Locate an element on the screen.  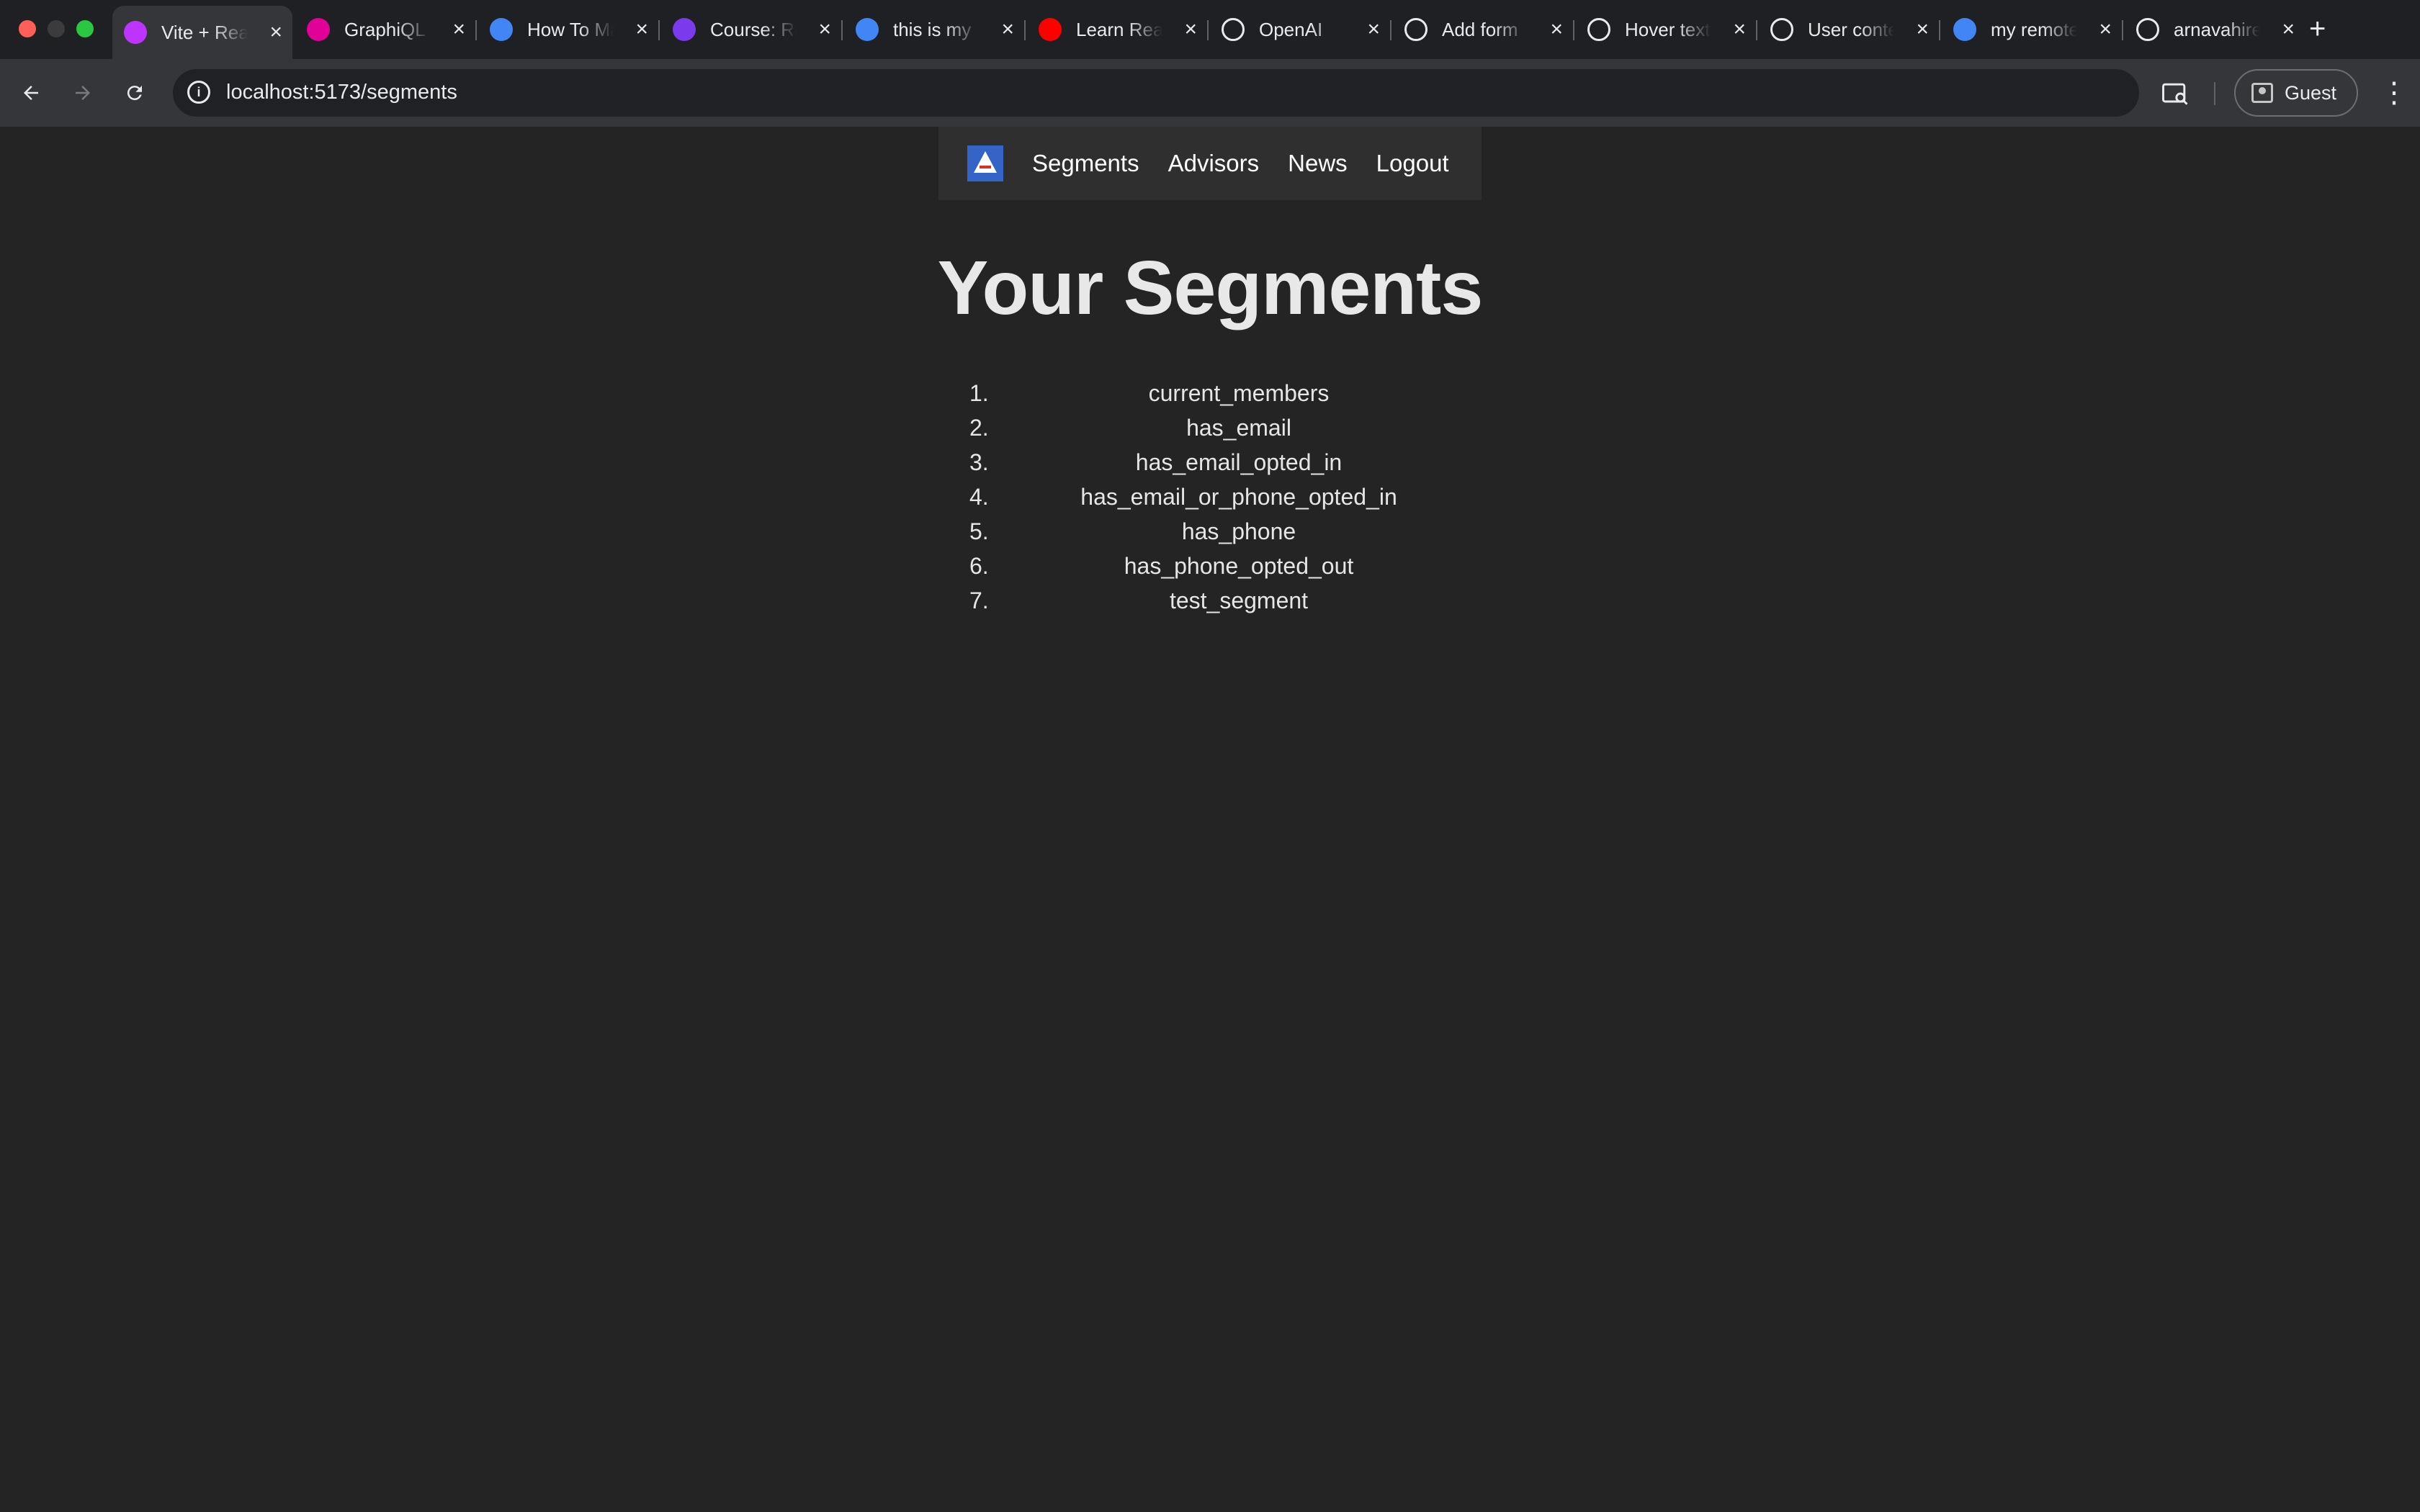
toolbar-divider is located at coordinates (2214, 93).